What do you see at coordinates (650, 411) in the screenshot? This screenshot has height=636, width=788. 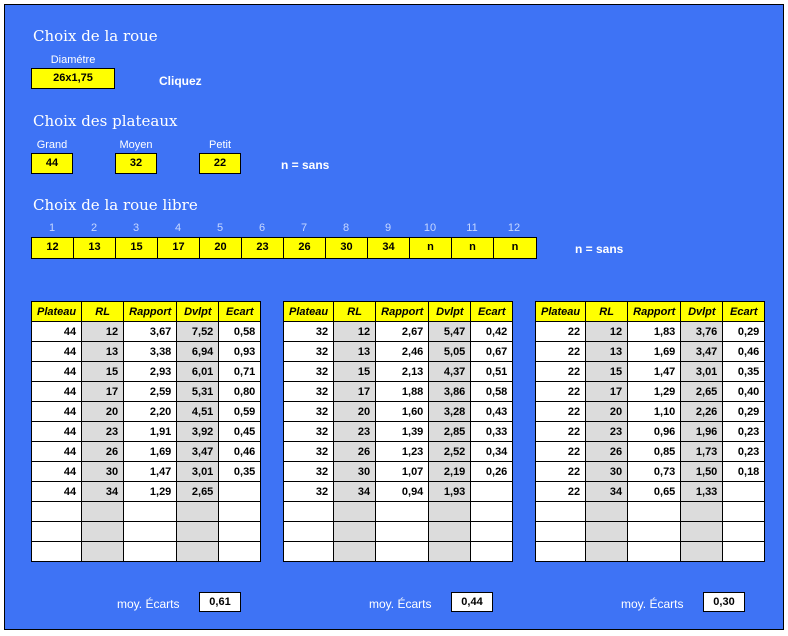 I see `table-row: 22 20 1,10 2,26 0,29` at bounding box center [650, 411].